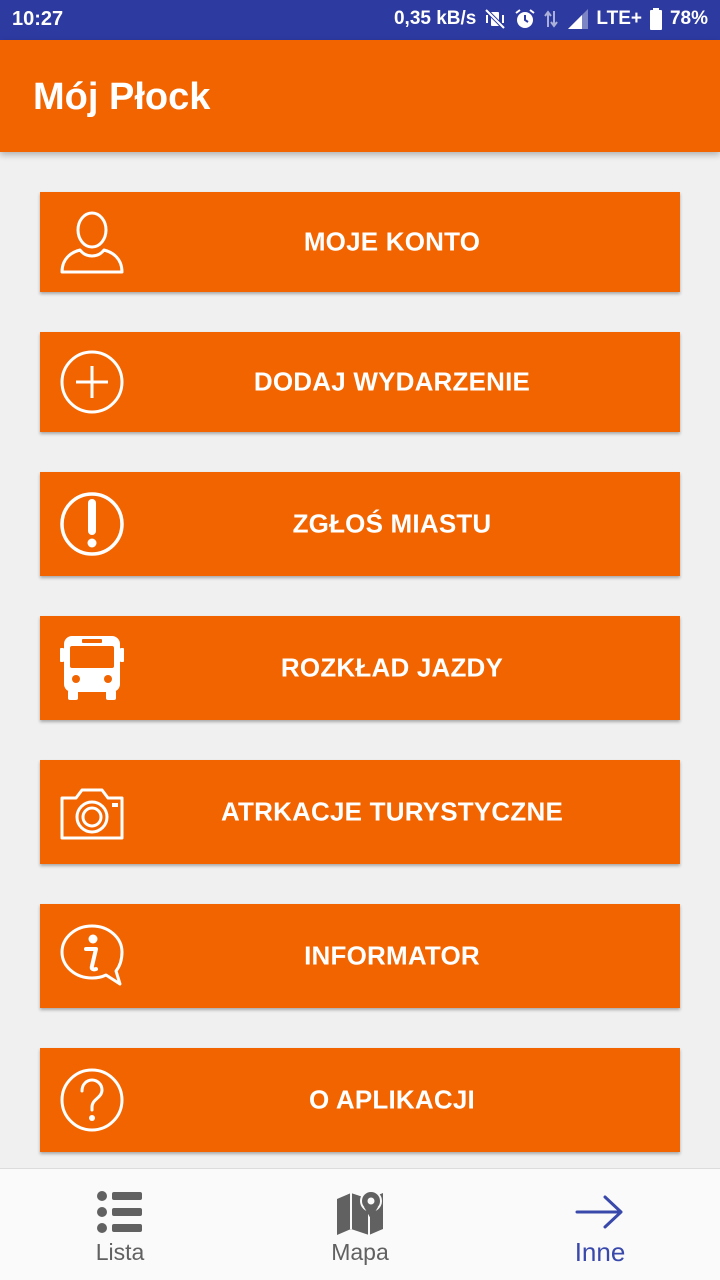 The width and height of the screenshot is (720, 1280). I want to click on nav-tab-other: Inne, so click(600, 1224).